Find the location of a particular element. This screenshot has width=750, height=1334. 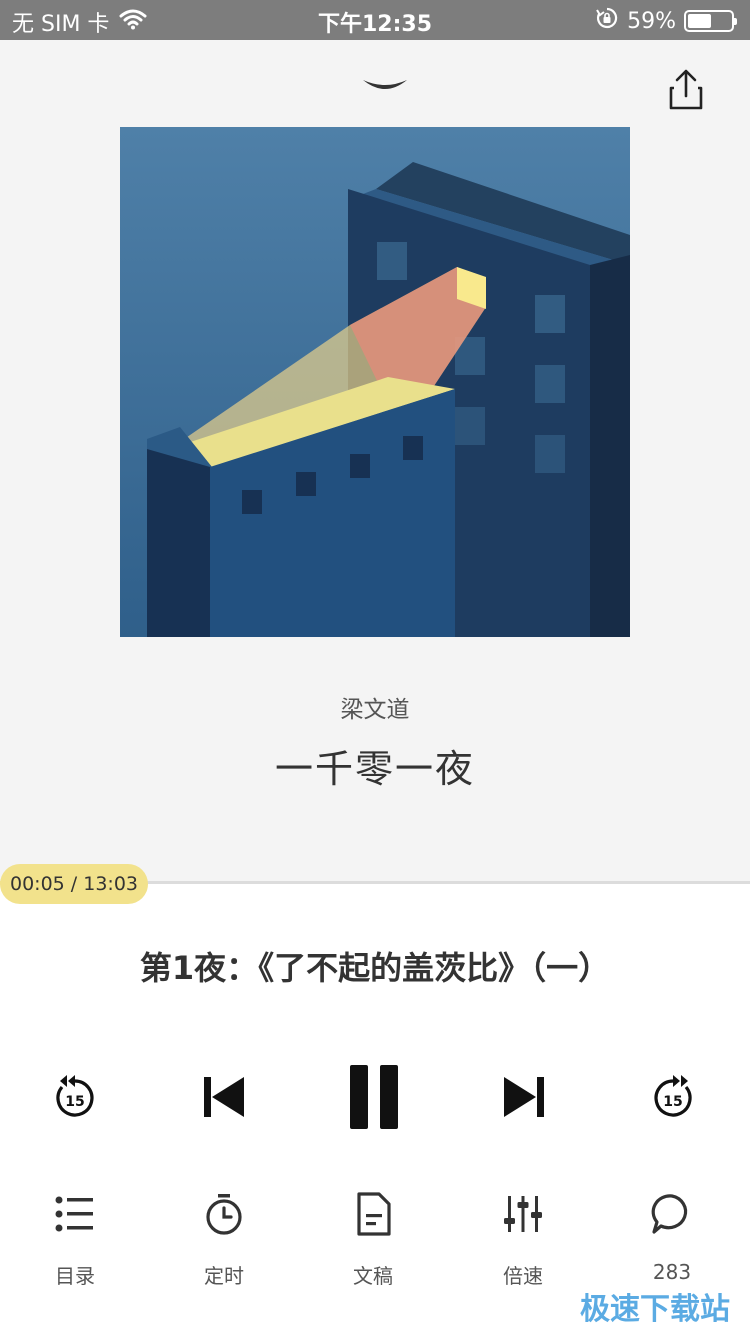

orientation-lock-icon is located at coordinates (607, 21).